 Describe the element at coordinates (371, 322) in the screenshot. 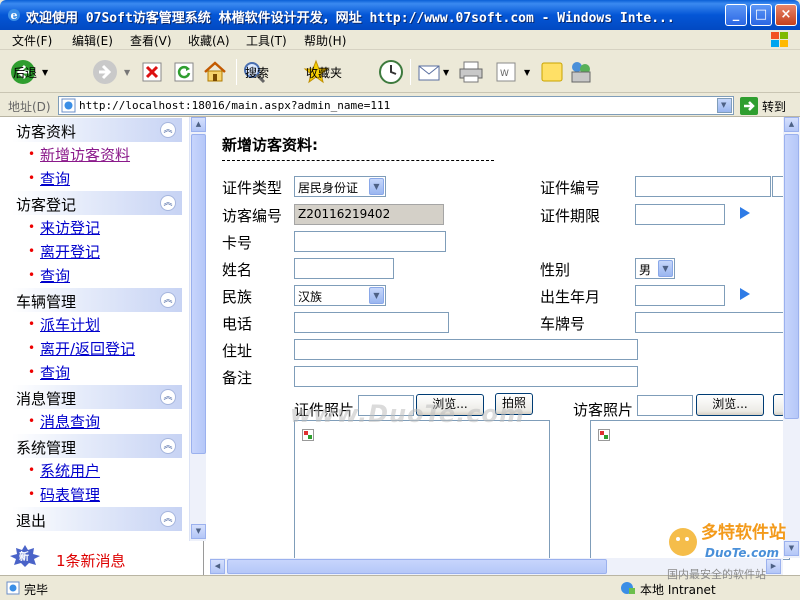

I see `phone-input` at that location.